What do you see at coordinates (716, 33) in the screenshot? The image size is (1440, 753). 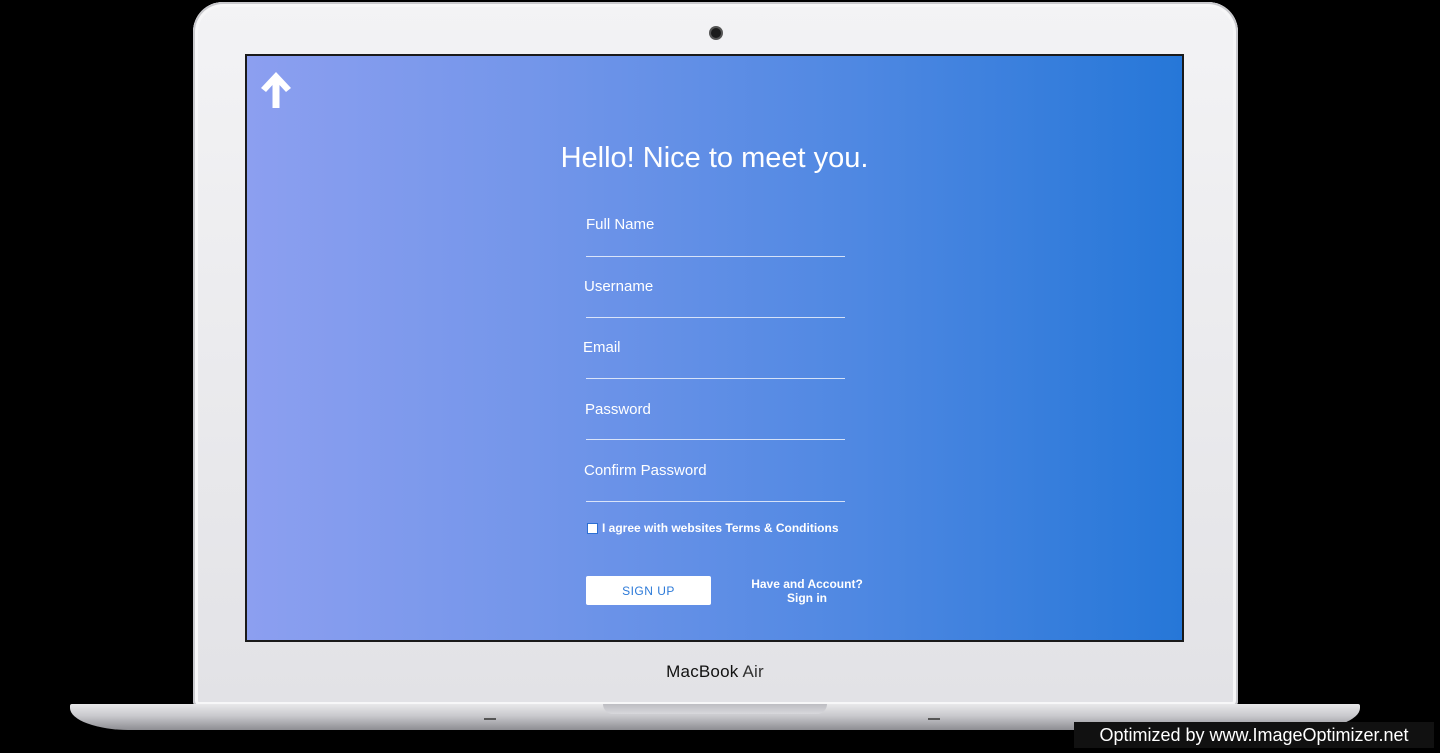 I see `camera` at bounding box center [716, 33].